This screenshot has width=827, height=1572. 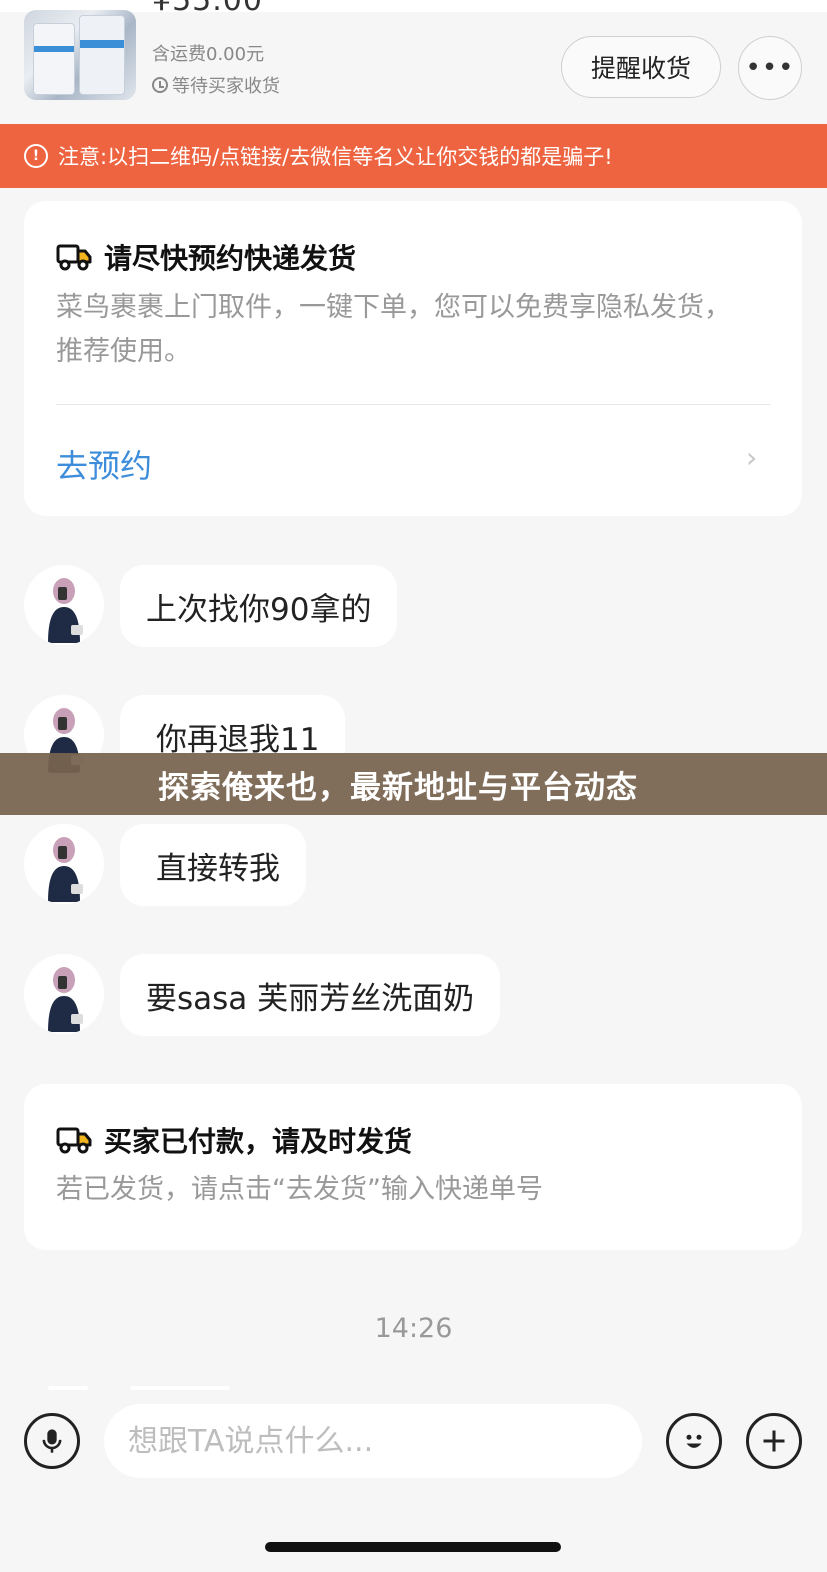 I want to click on order-price: ¥55.00, so click(x=207, y=9).